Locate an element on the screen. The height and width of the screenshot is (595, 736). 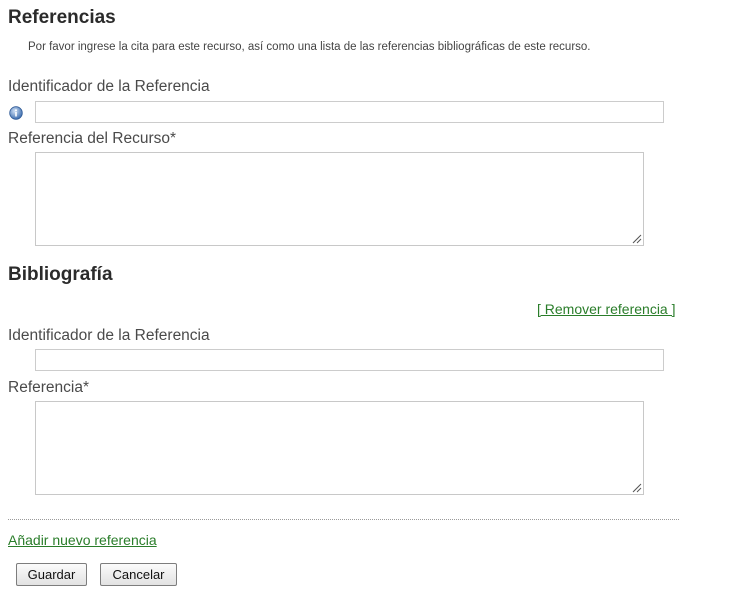
bibliography-reference-field is located at coordinates (339, 448).